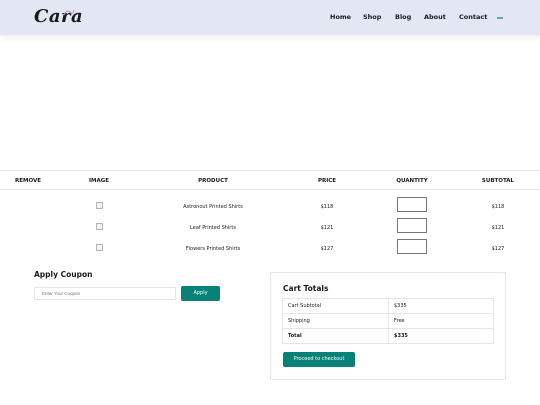  What do you see at coordinates (412, 181) in the screenshot?
I see `col-quantity: QUANTITY` at bounding box center [412, 181].